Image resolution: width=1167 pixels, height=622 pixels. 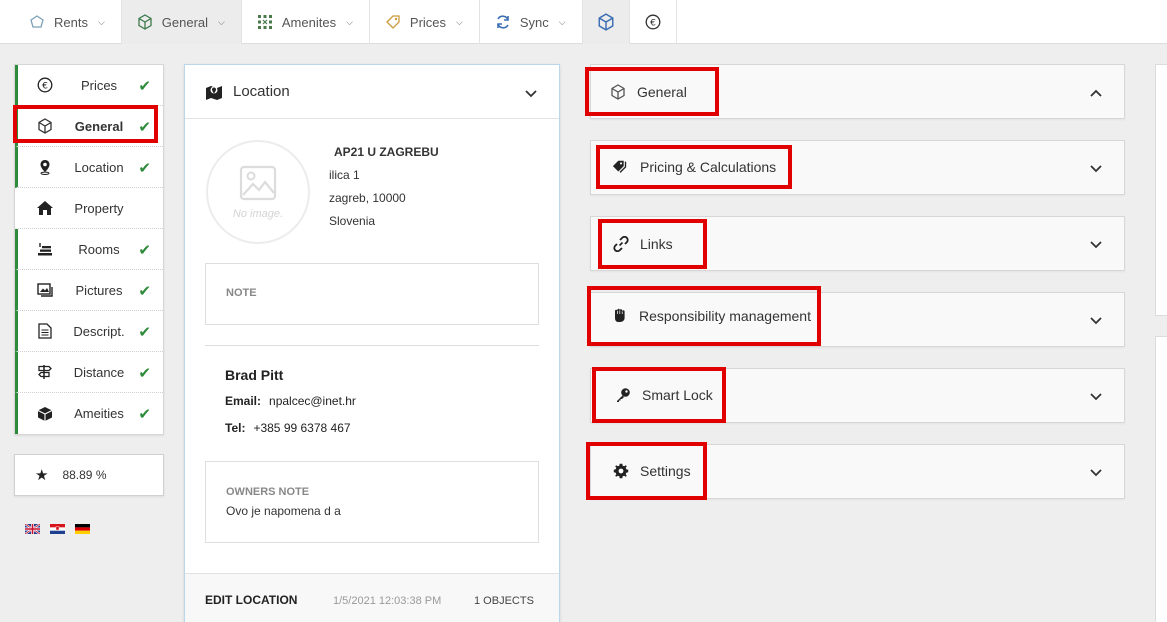 What do you see at coordinates (99, 249) in the screenshot?
I see `sidebar-item-label: Rooms` at bounding box center [99, 249].